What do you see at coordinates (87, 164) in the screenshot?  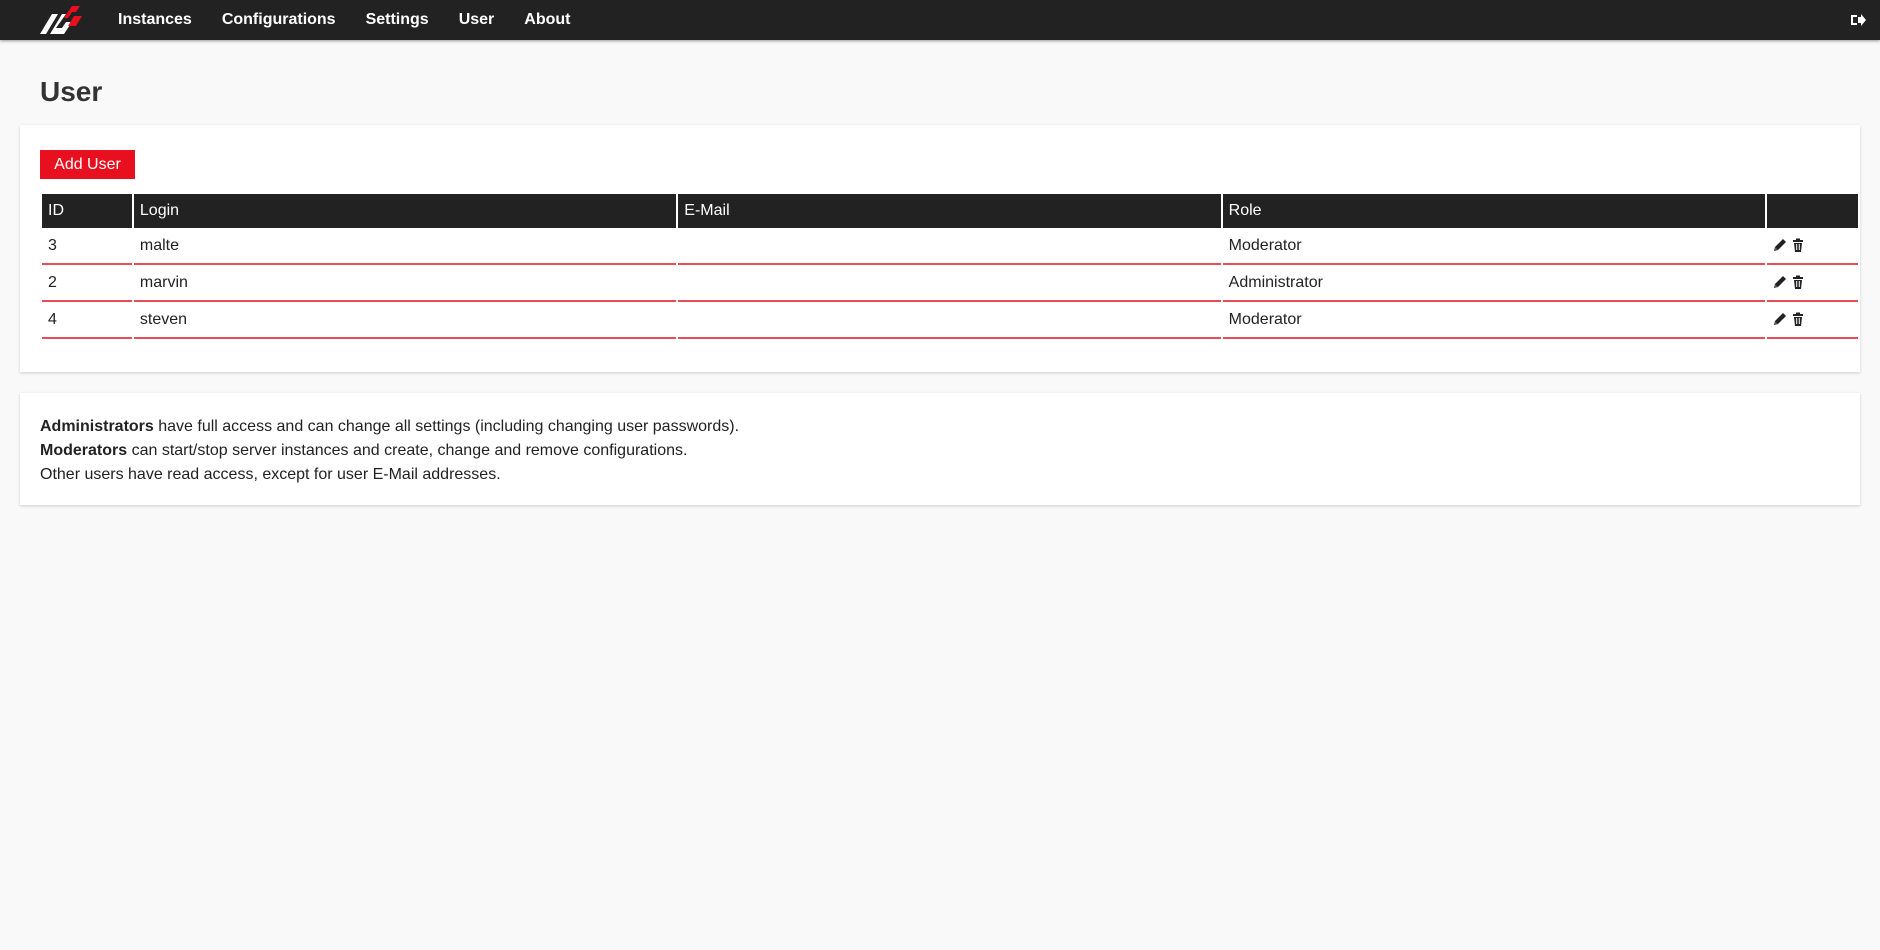 I see `add-user-button: Add User` at bounding box center [87, 164].